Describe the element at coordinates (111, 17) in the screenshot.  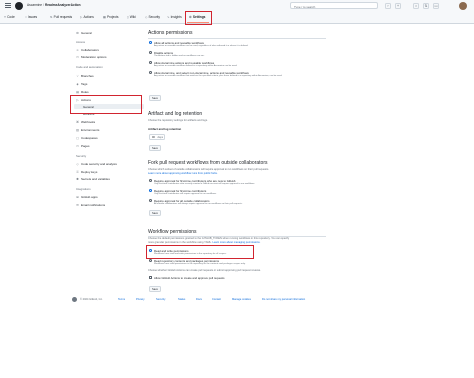
I see `tab-projects: ▦ Projects` at that location.